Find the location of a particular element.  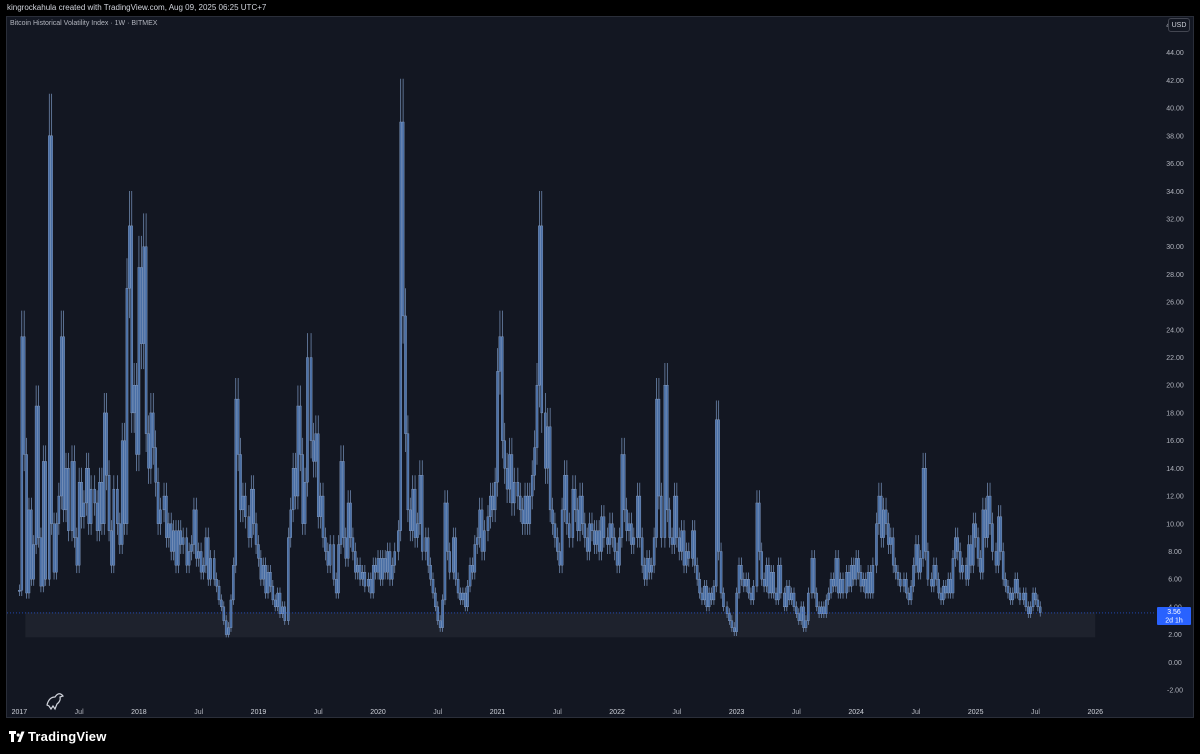

y-tick-label: 22.00 is located at coordinates (1175, 358).